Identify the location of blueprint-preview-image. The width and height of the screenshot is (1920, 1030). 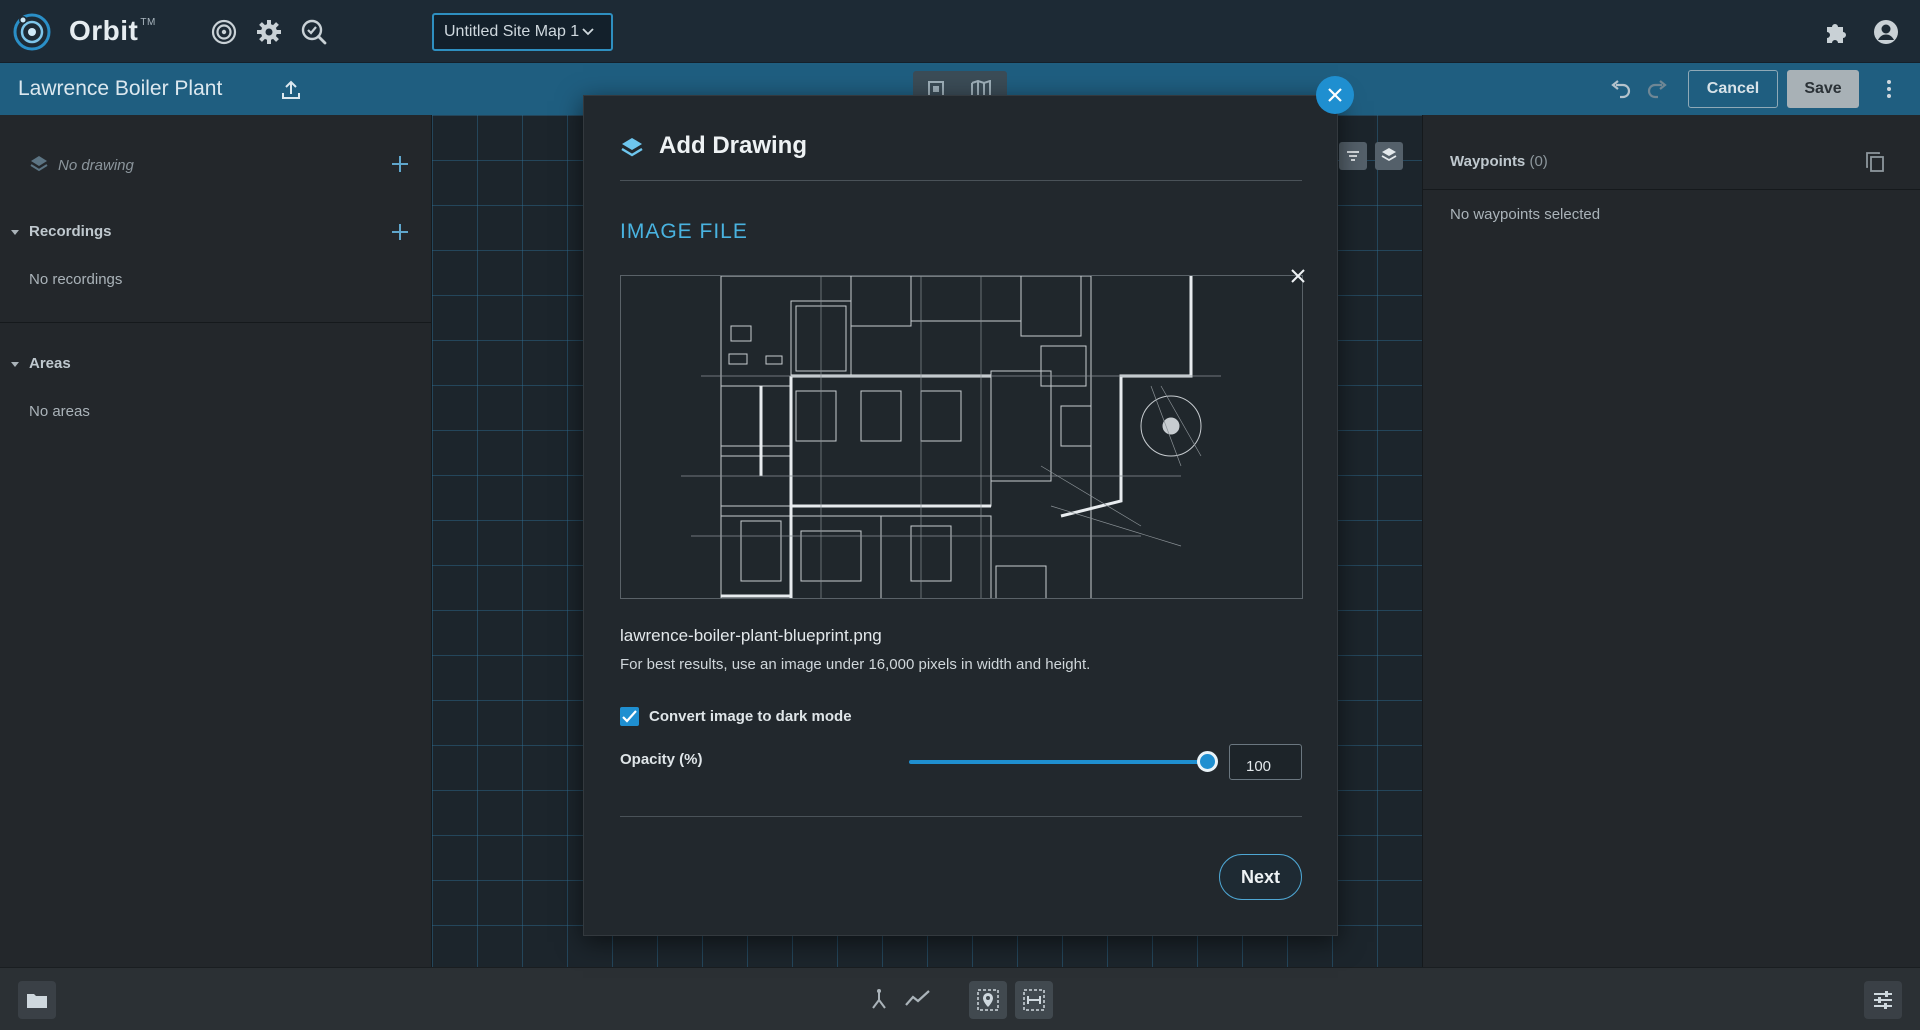
(951, 437).